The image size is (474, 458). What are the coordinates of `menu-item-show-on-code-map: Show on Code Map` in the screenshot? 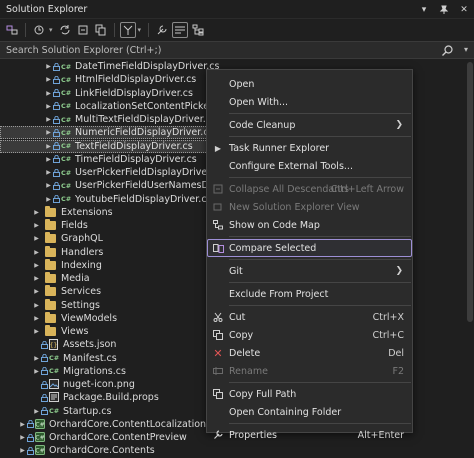 It's located at (309, 225).